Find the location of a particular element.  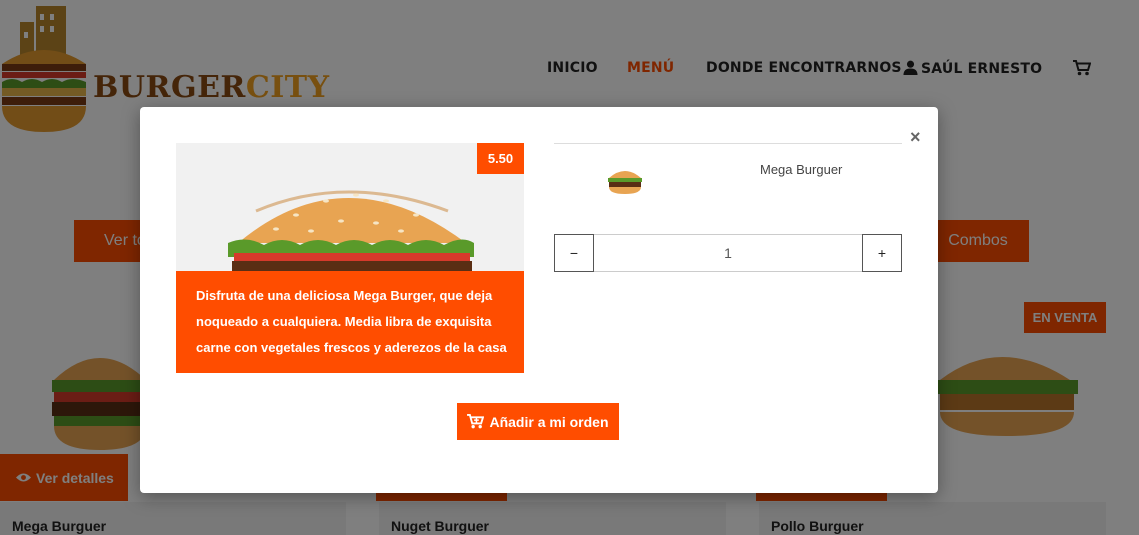

price-badge: 5.50 is located at coordinates (500, 158).